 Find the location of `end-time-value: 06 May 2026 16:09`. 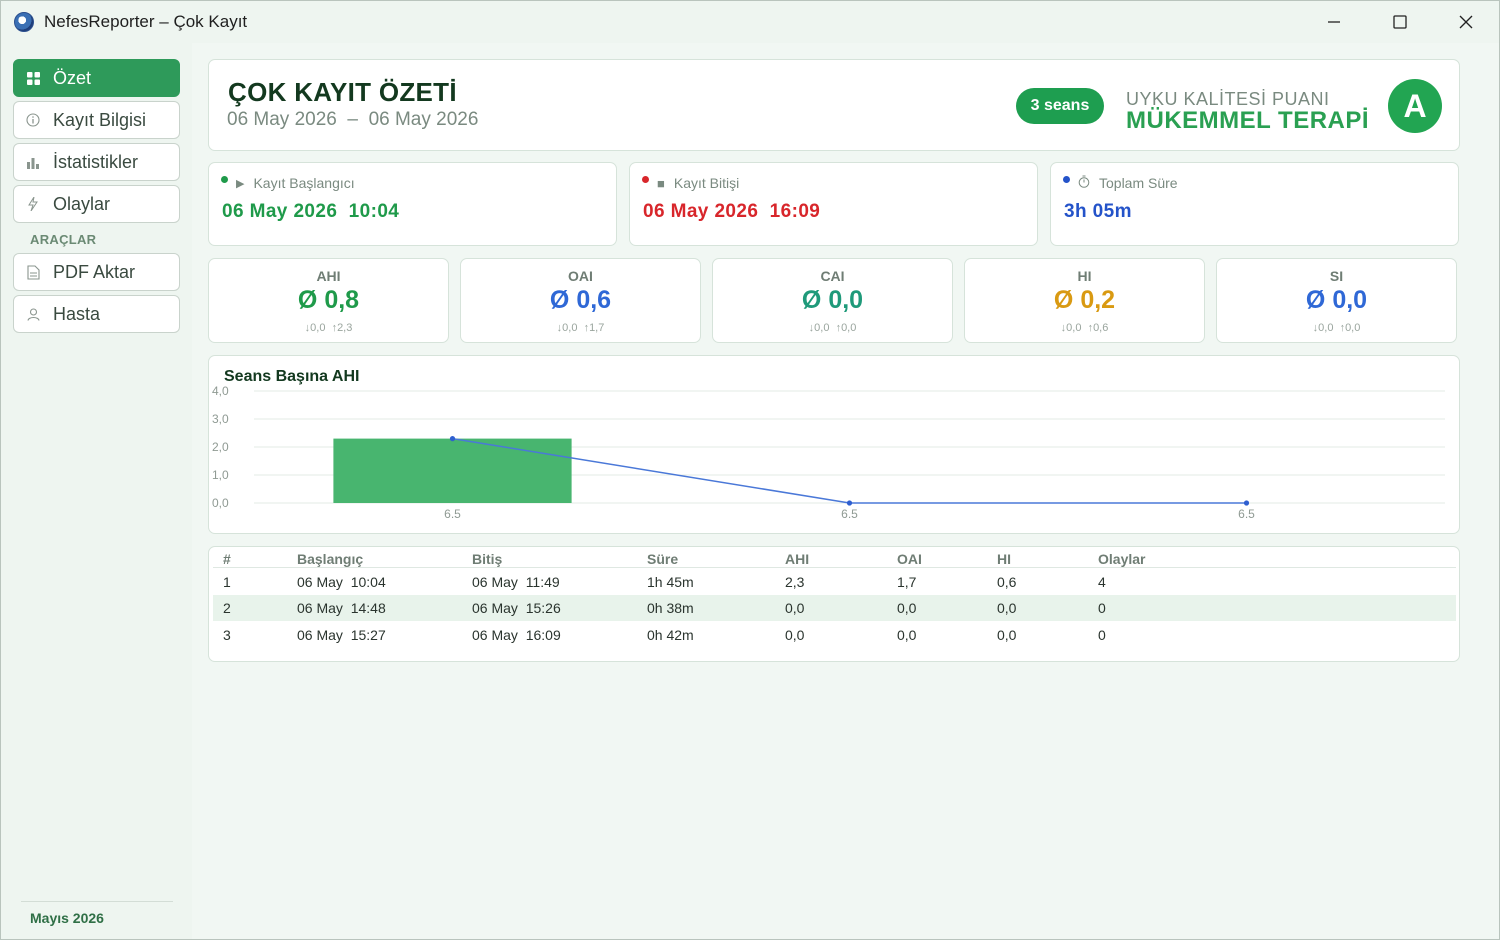

end-time-value: 06 May 2026 16:09 is located at coordinates (732, 211).